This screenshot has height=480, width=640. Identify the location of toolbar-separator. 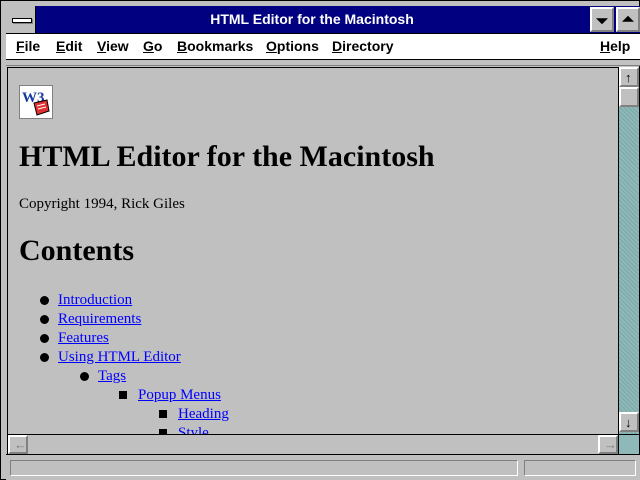
(323, 63).